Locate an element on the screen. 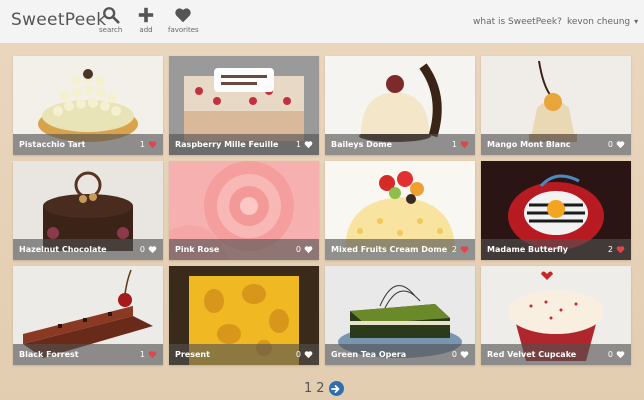 The height and width of the screenshot is (400, 644). card-caption: Mixed Fruits Cream Dome 2 is located at coordinates (400, 249).